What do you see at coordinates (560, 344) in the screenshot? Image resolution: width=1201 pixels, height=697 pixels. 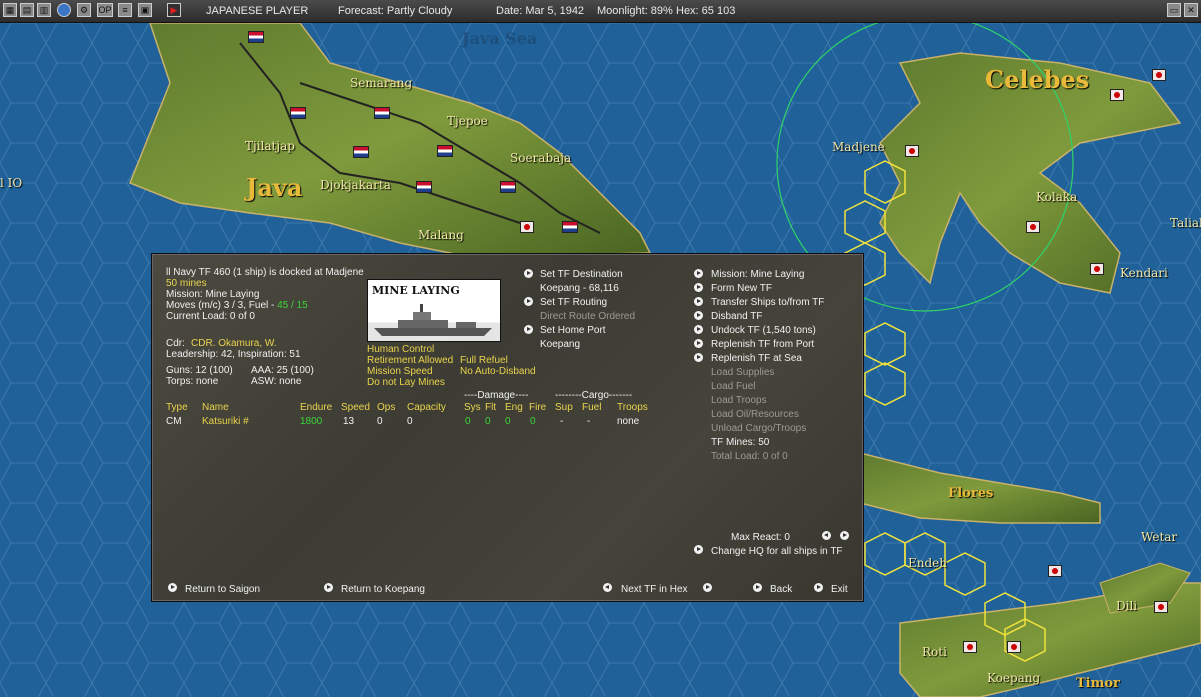 I see `home-port-value: Koepang` at bounding box center [560, 344].